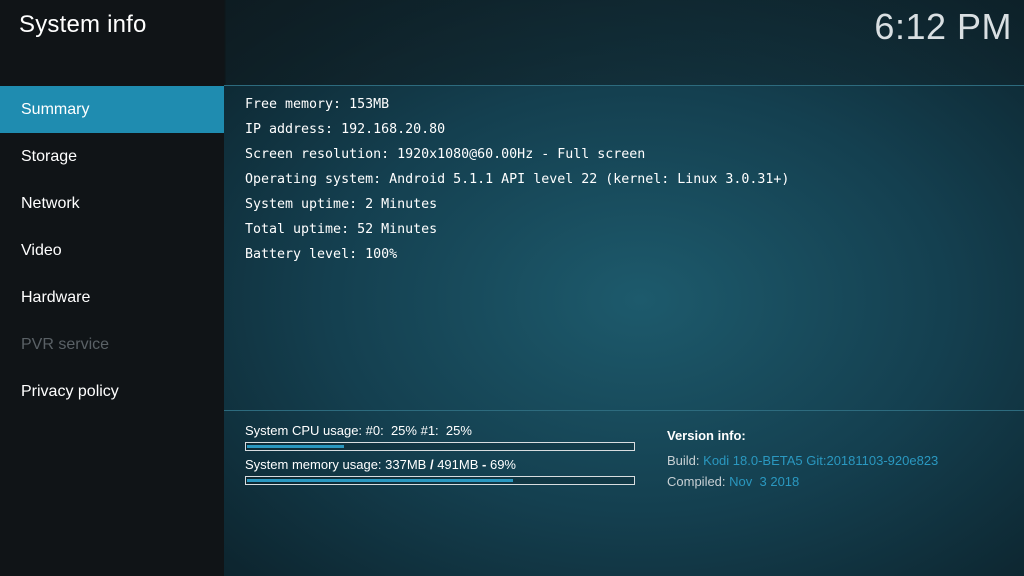  What do you see at coordinates (683, 460) in the screenshot?
I see `build-label: Build:` at bounding box center [683, 460].